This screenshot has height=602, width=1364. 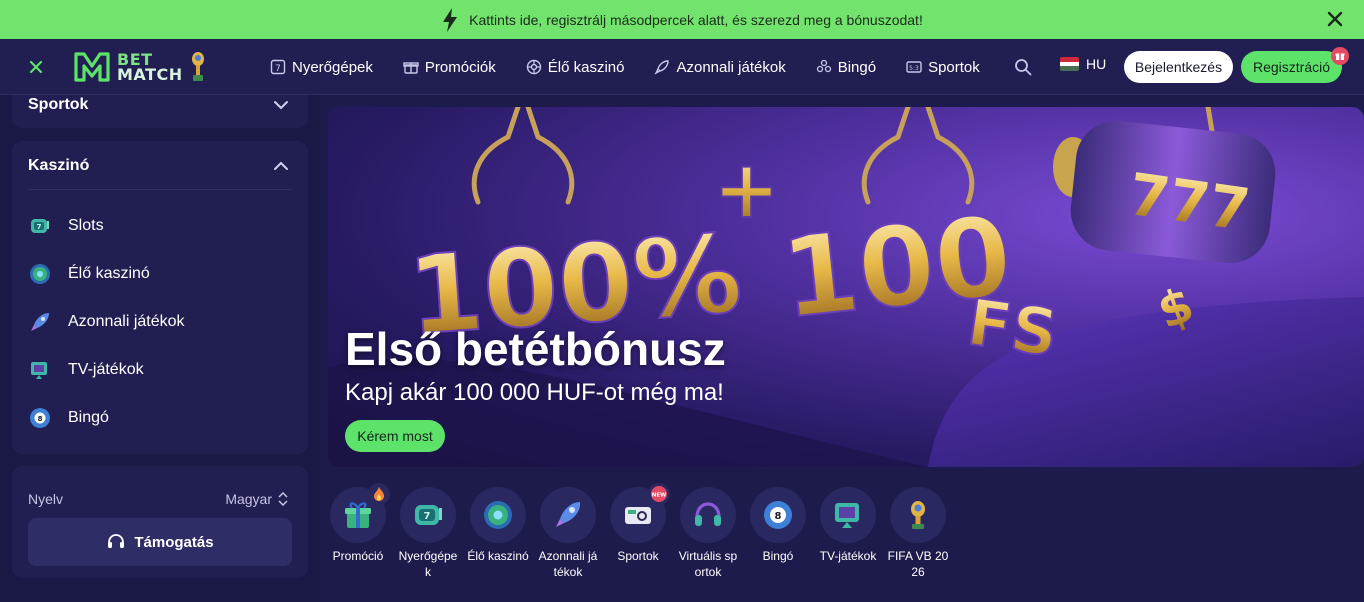 I want to click on sidebar-sports-title: Sportok, so click(x=58, y=104).